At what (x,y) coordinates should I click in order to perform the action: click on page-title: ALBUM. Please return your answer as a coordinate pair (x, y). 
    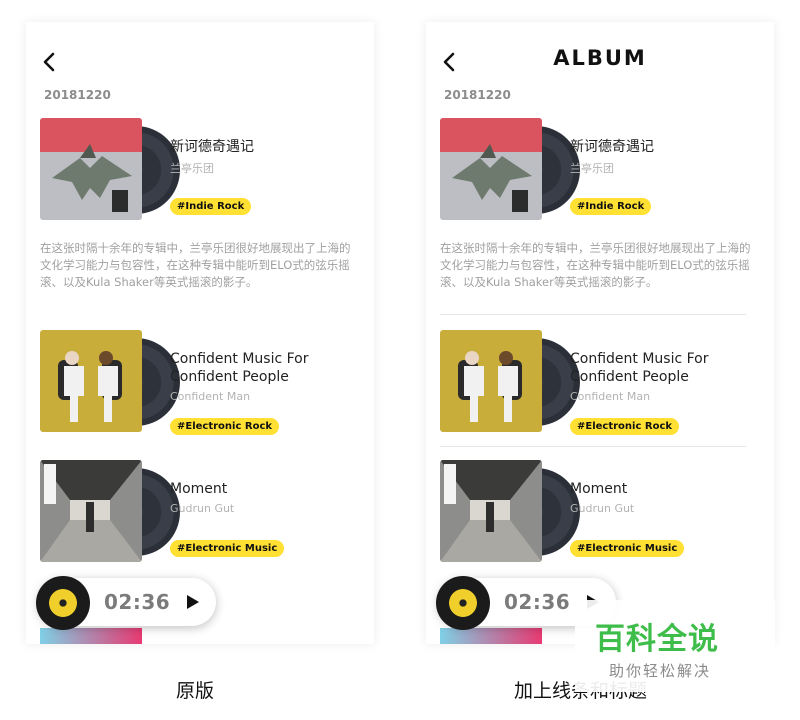
    Looking at the image, I should click on (600, 58).